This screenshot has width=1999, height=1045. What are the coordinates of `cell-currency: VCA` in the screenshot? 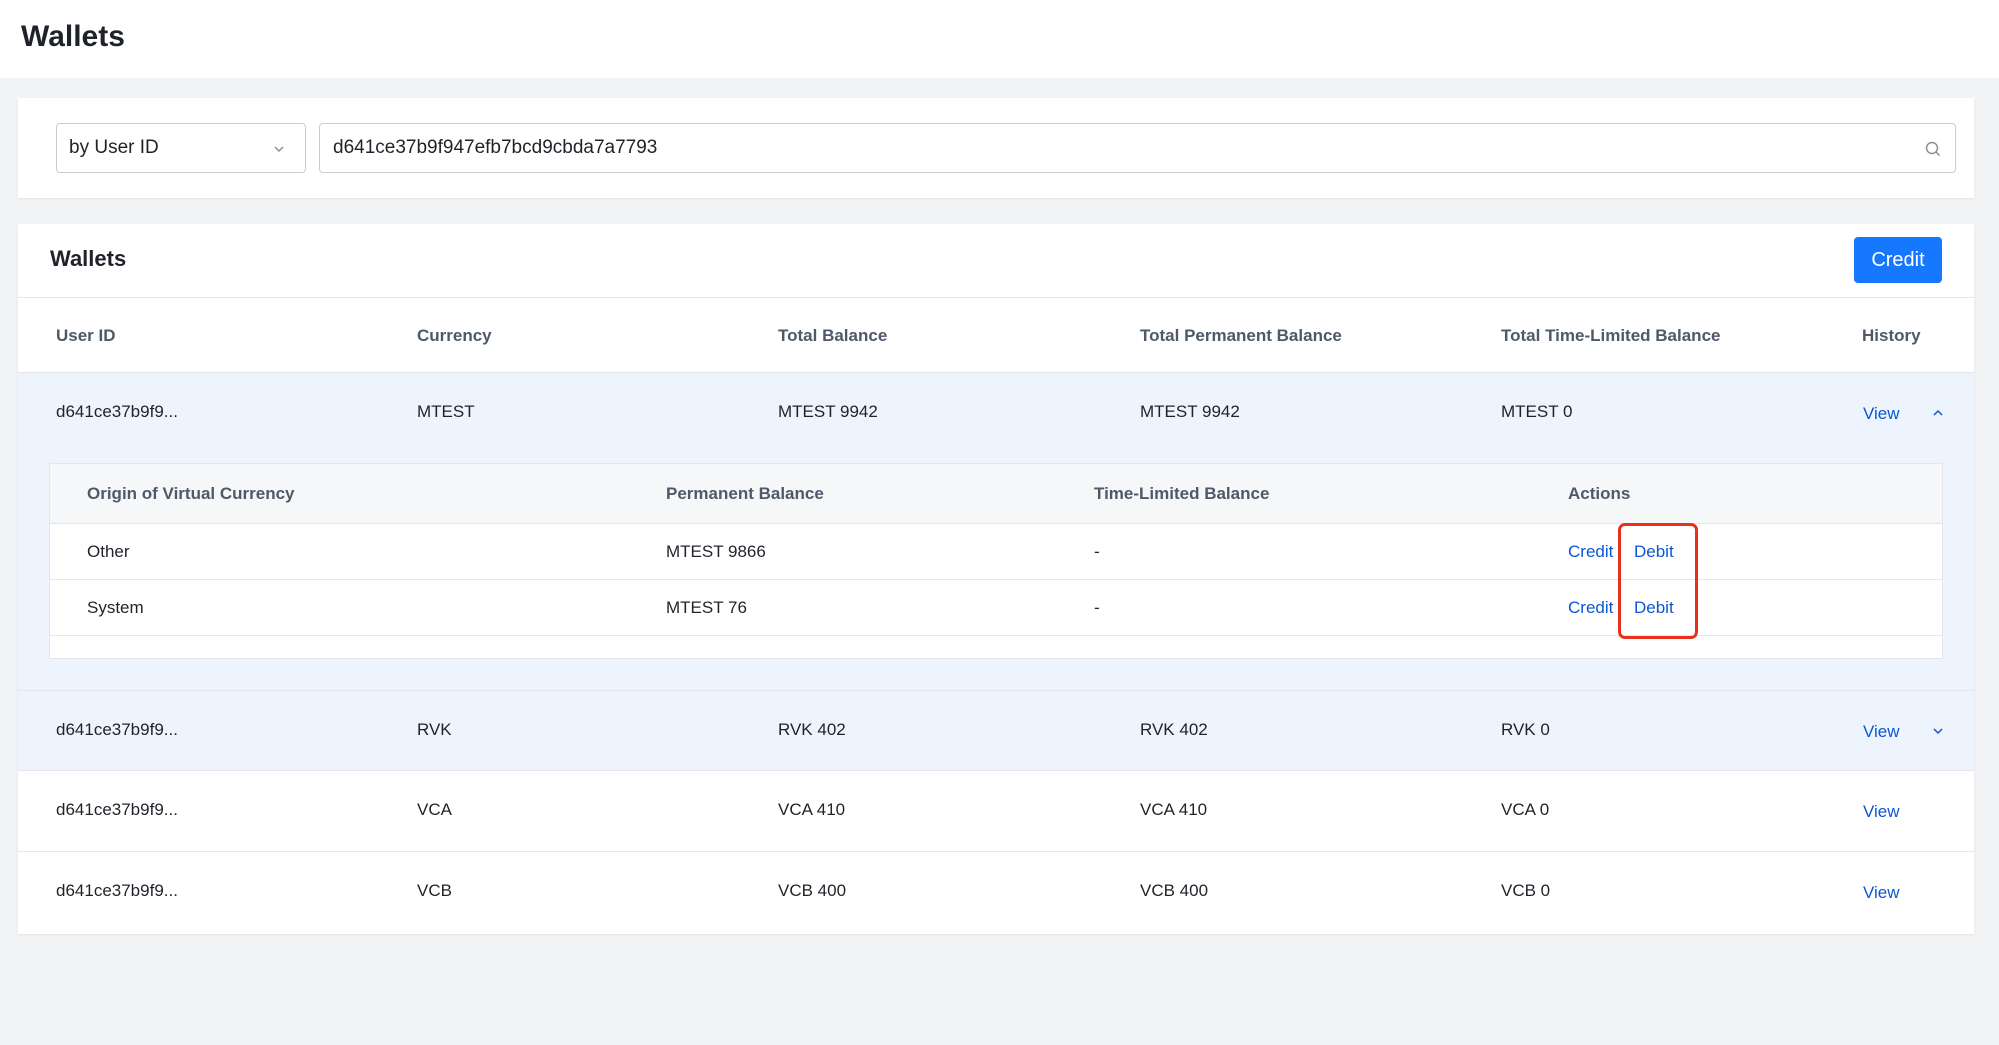 It's located at (434, 809).